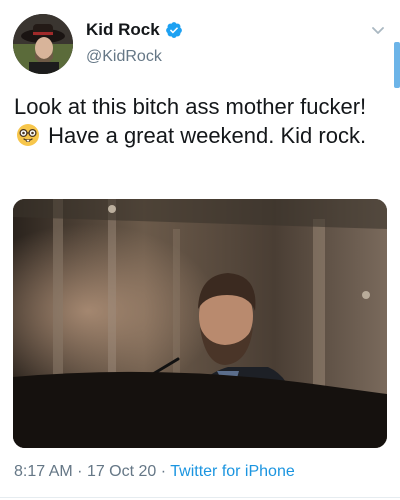 The height and width of the screenshot is (500, 400). I want to click on nerd-face-emoji-icon, so click(28, 135).